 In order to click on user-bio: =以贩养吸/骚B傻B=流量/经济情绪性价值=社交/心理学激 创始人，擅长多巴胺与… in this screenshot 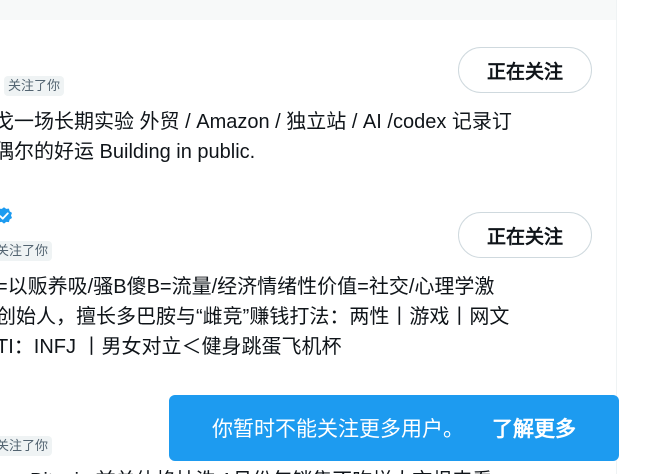, I will do `click(254, 317)`.